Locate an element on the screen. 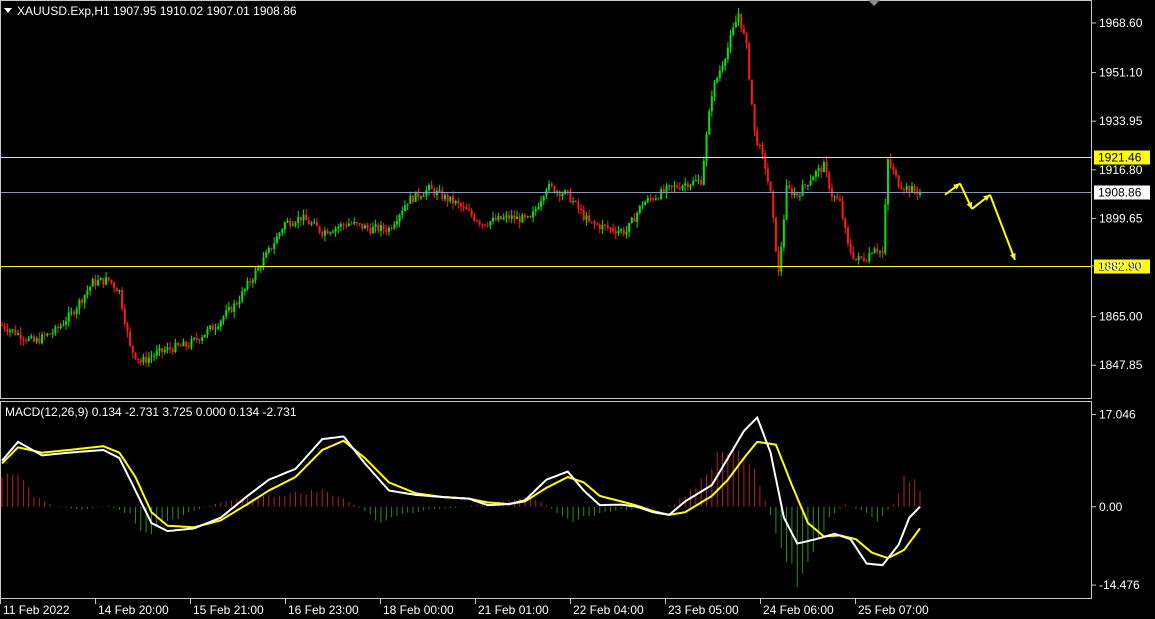 This screenshot has height=619, width=1155. time-axis-tick: 18 Feb 00:00 is located at coordinates (418, 610).